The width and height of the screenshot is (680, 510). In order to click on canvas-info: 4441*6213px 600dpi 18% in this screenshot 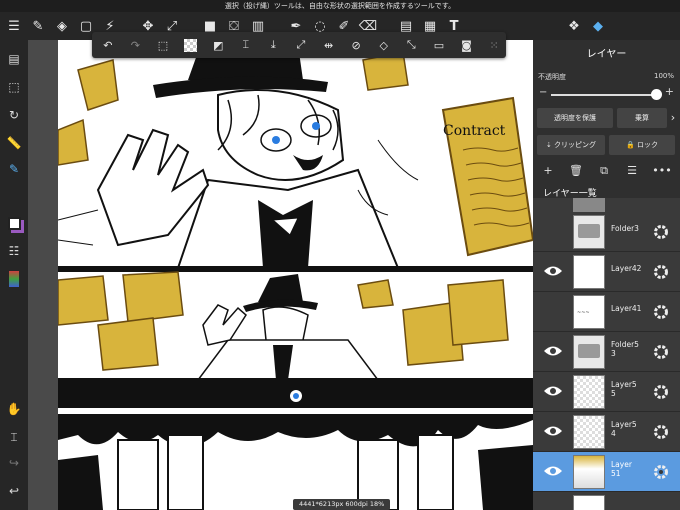, I will do `click(342, 504)`.